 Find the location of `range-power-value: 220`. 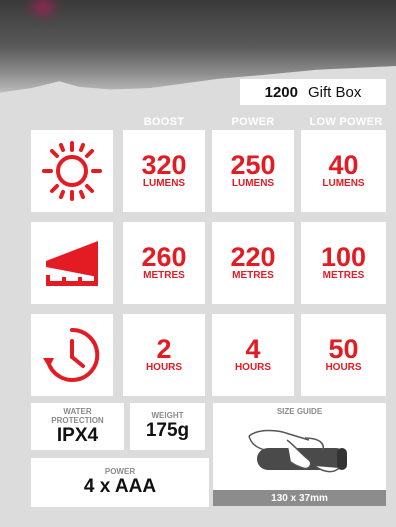

range-power-value: 220 is located at coordinates (253, 257).